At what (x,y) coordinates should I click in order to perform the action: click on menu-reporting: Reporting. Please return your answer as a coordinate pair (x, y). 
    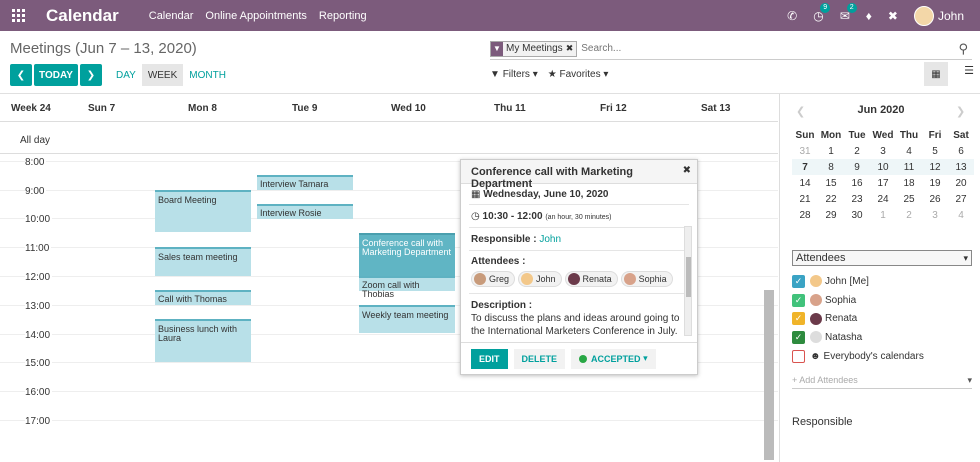
    Looking at the image, I should click on (343, 16).